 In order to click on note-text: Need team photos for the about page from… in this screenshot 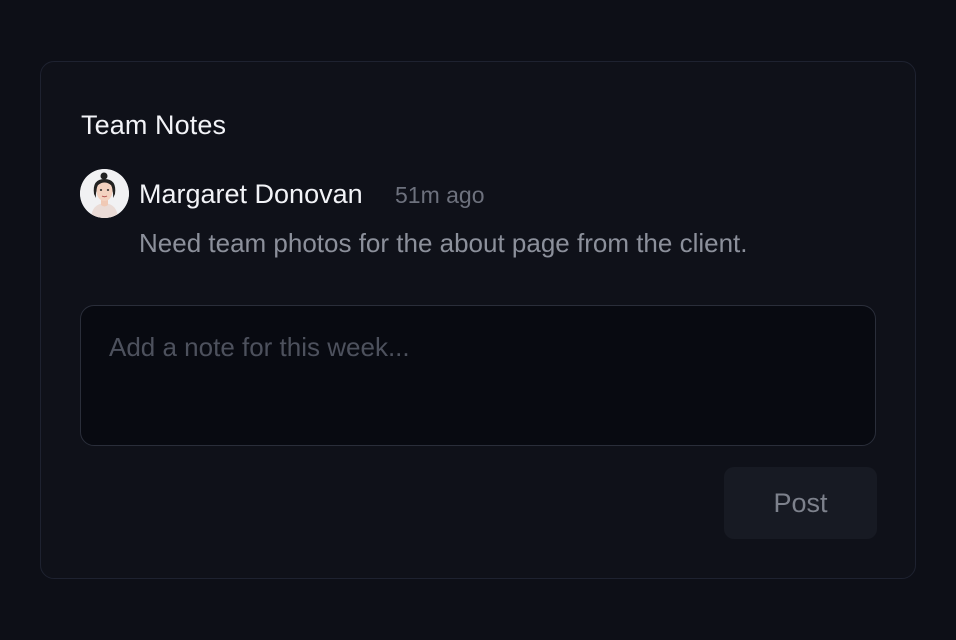, I will do `click(443, 243)`.